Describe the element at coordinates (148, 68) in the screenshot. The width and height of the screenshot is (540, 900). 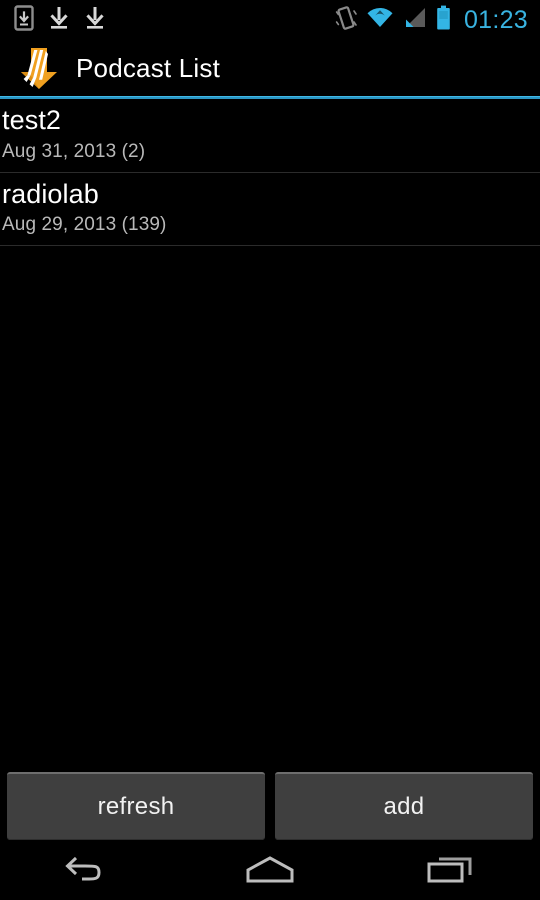
I see `page-title: Podcast List` at that location.